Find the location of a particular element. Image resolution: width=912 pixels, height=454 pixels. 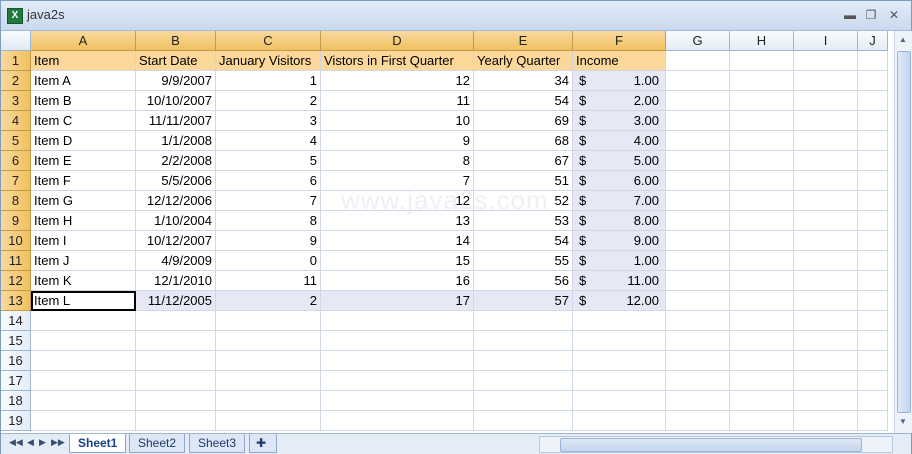

table-cell: 4 is located at coordinates (268, 141).